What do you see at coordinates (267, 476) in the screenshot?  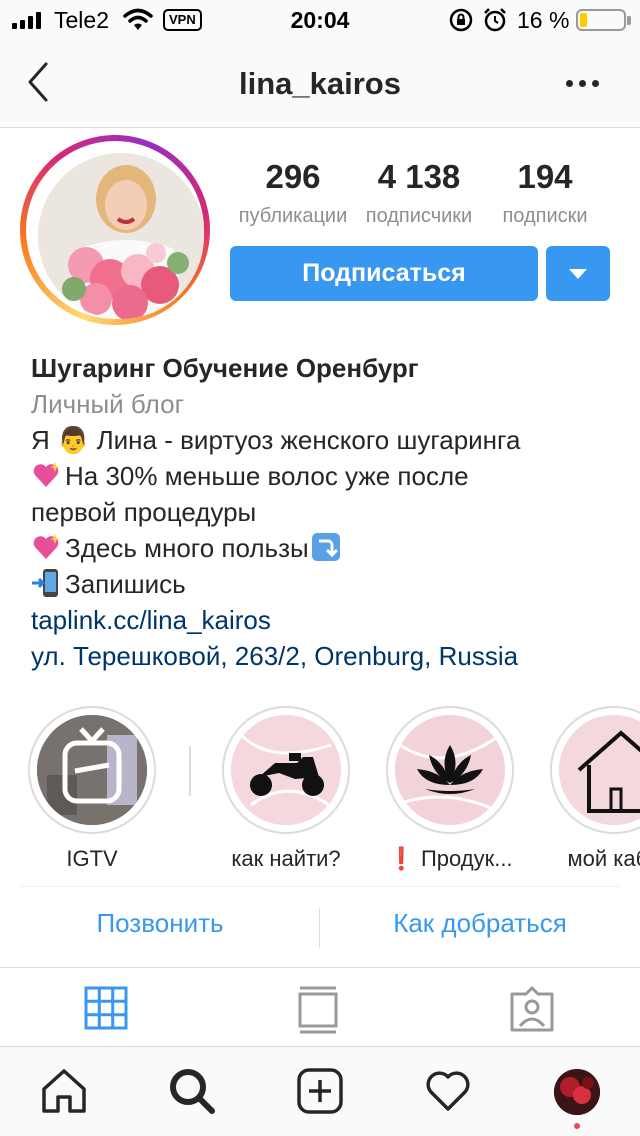 I see `bio-line-2-text: На 30% меньше волос уже после` at bounding box center [267, 476].